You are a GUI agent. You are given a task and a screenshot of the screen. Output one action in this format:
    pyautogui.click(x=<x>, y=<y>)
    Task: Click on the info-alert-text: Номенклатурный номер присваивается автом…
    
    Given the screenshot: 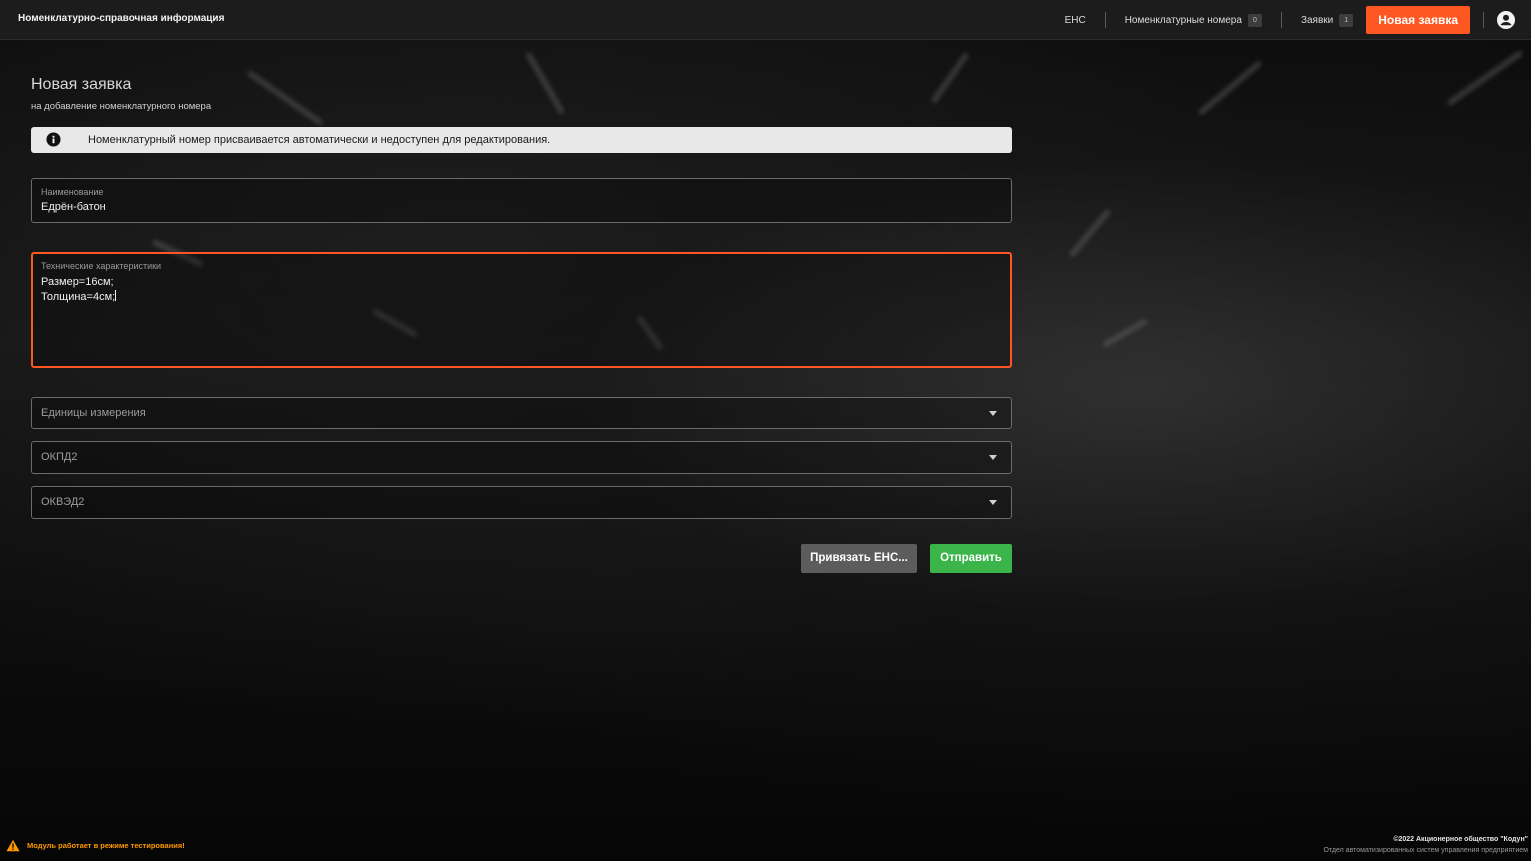 What is the action you would take?
    pyautogui.click(x=319, y=140)
    